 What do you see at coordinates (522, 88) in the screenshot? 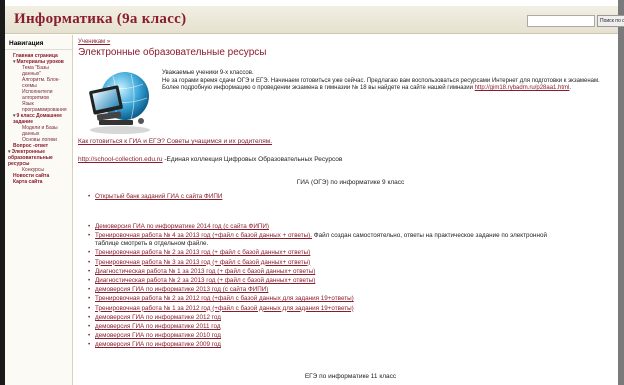
I see `gymnasium-link: http://gim18.rybadm.ru/p28aa1.html` at bounding box center [522, 88].